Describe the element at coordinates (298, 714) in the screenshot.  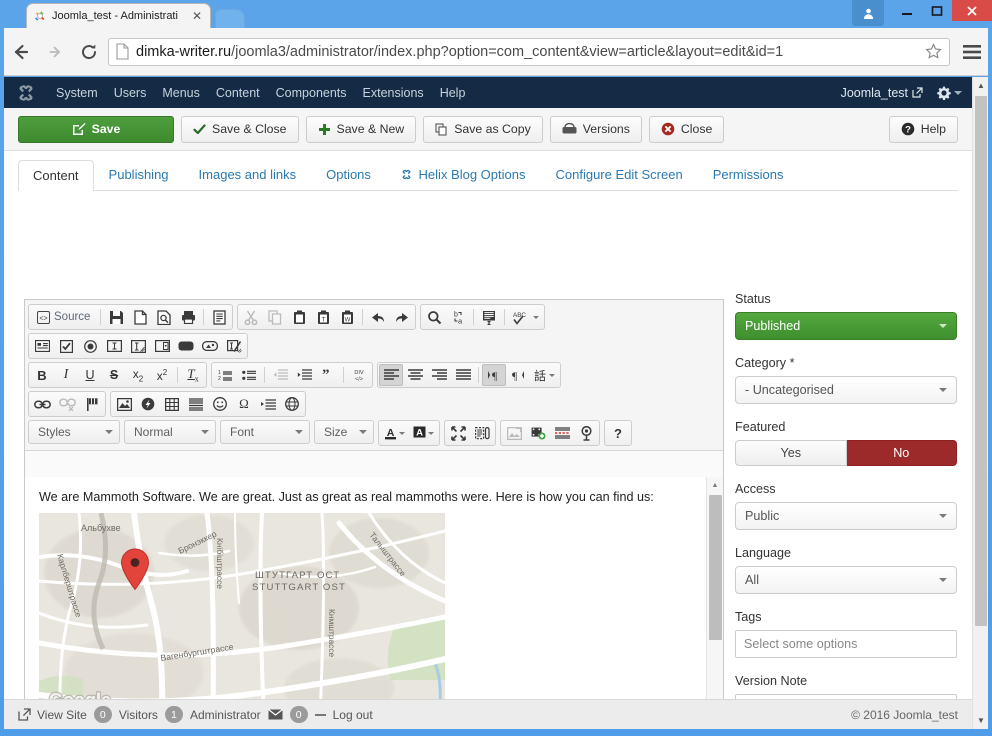
I see `messages-badge: 0` at that location.